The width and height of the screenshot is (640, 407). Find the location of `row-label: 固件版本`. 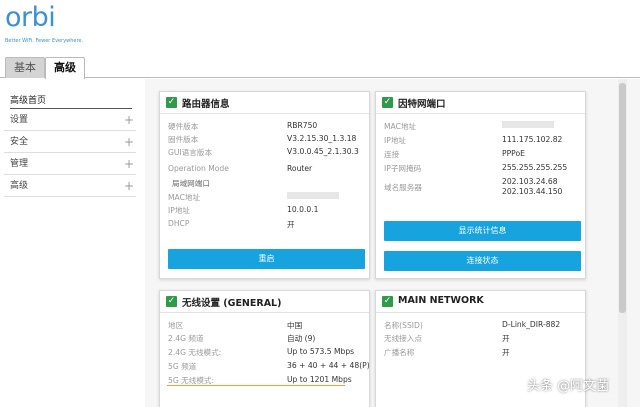

row-label: 固件版本 is located at coordinates (183, 139).